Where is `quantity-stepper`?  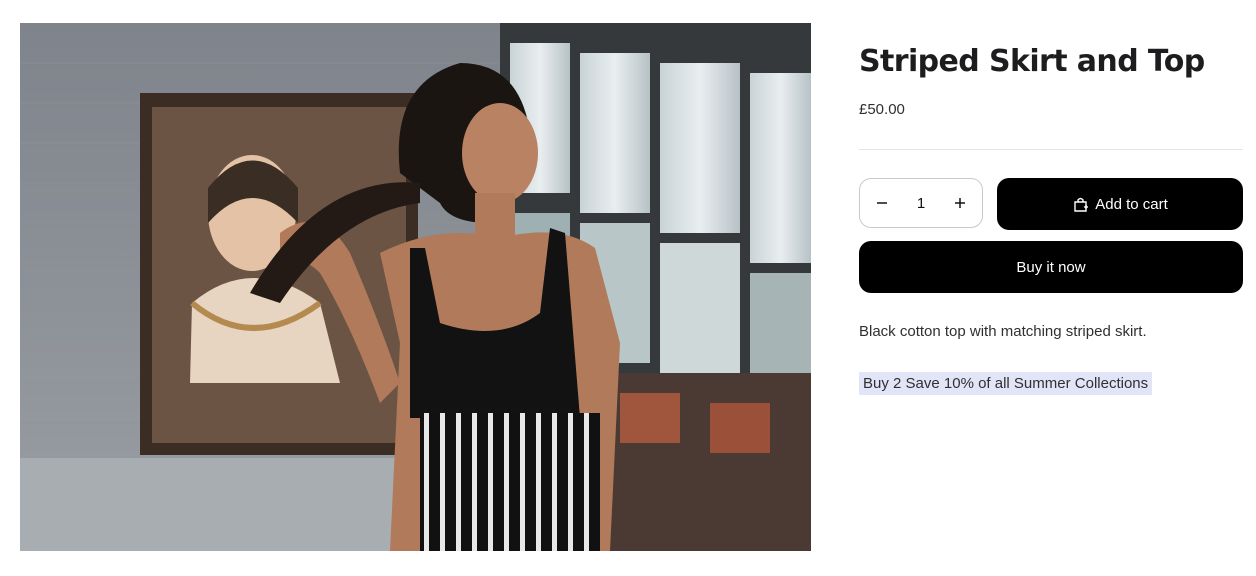
quantity-stepper is located at coordinates (921, 203).